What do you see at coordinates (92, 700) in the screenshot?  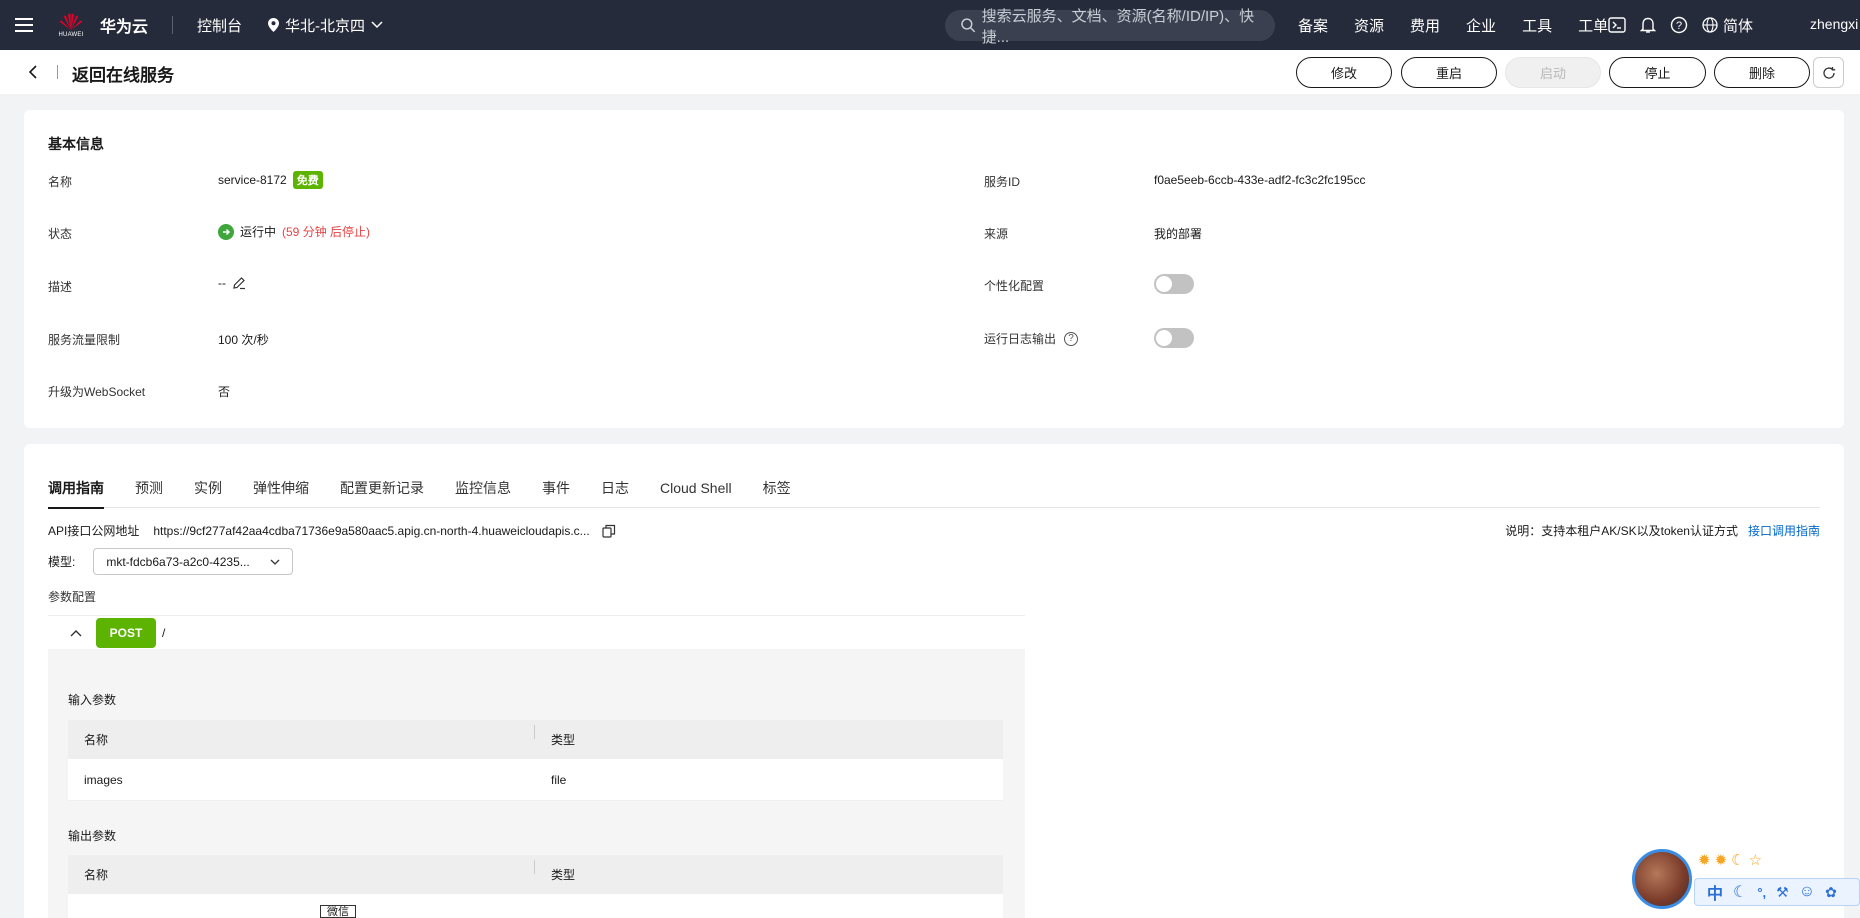 I see `input-params-title: 输入参数` at bounding box center [92, 700].